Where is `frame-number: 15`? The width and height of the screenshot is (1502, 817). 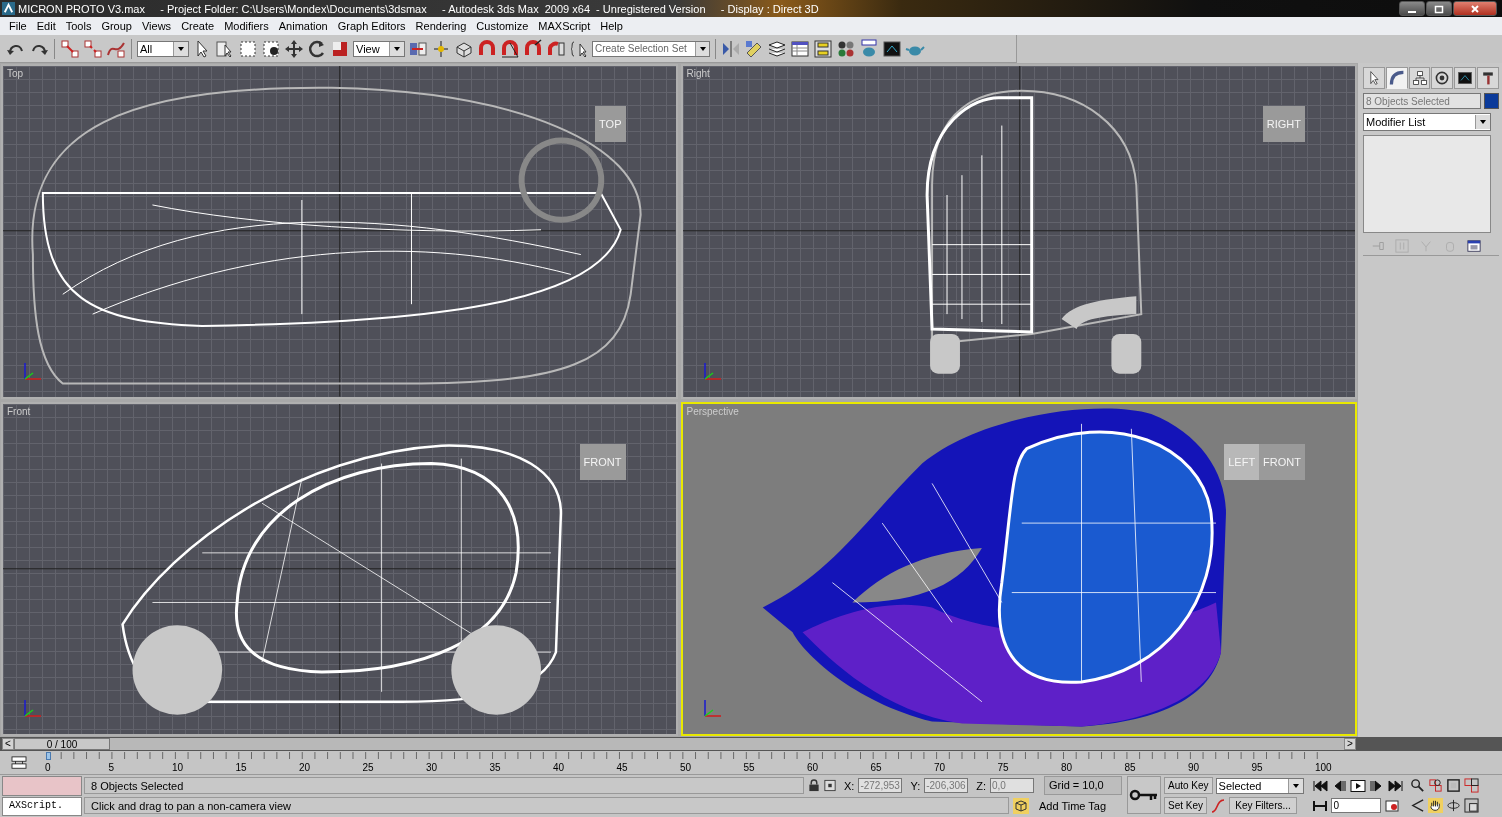
frame-number: 15 is located at coordinates (241, 767).